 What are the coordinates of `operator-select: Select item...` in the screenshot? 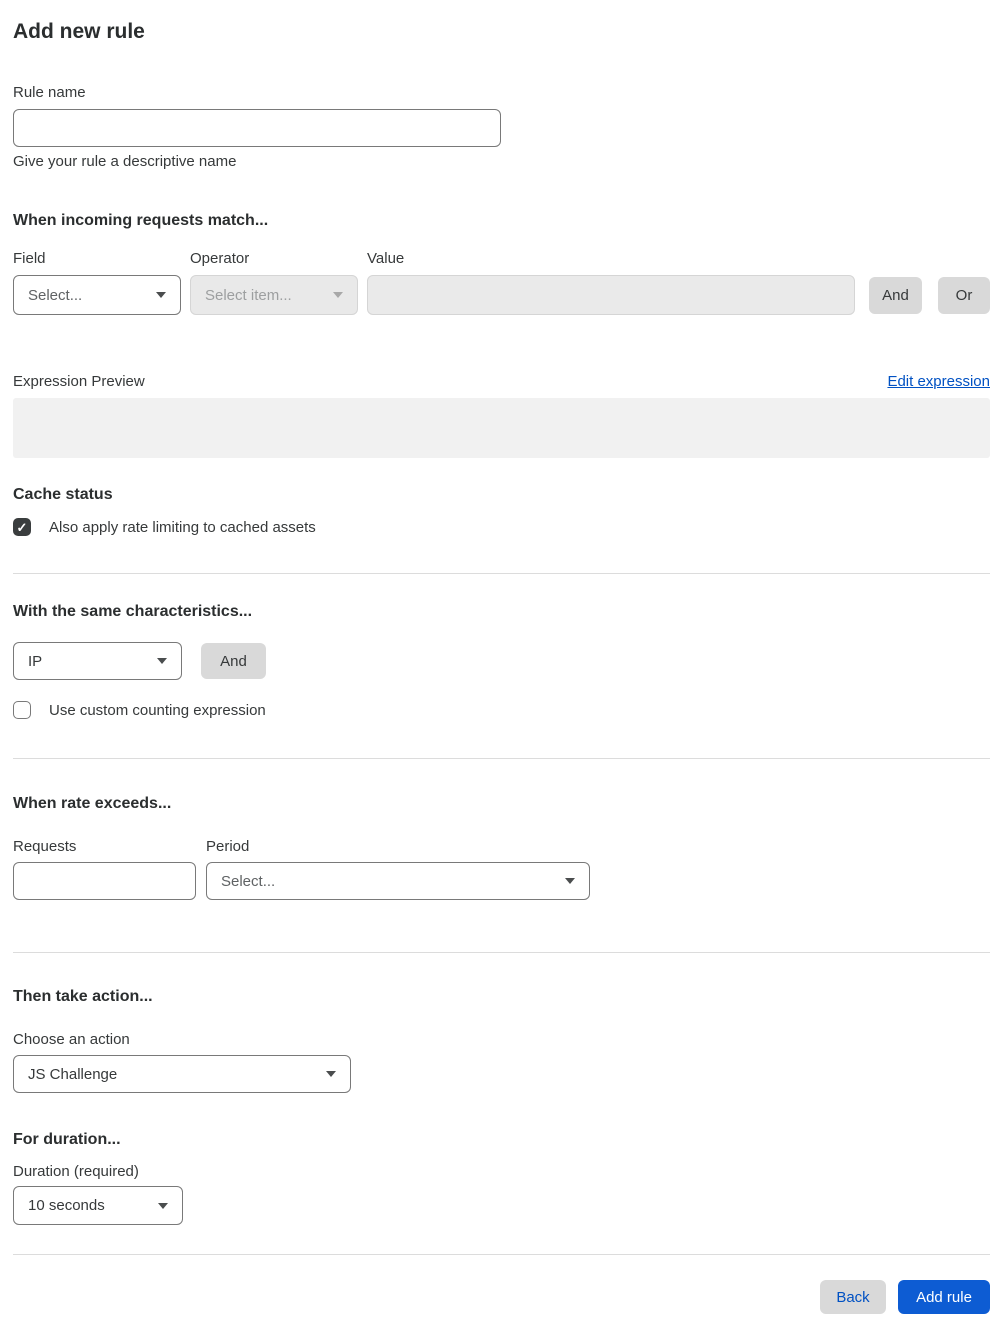 It's located at (274, 295).